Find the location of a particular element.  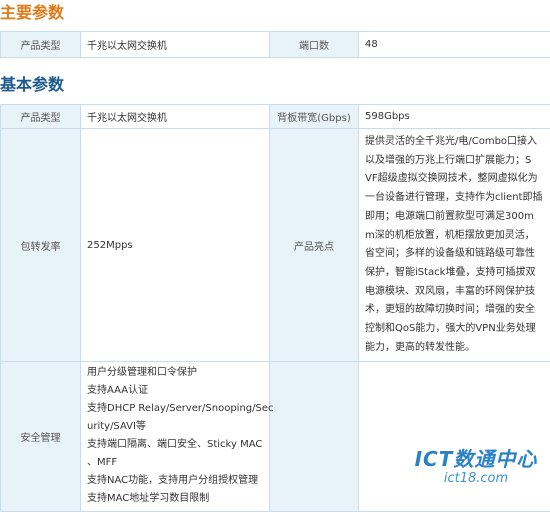

port-count-label: 端口数 is located at coordinates (314, 45).